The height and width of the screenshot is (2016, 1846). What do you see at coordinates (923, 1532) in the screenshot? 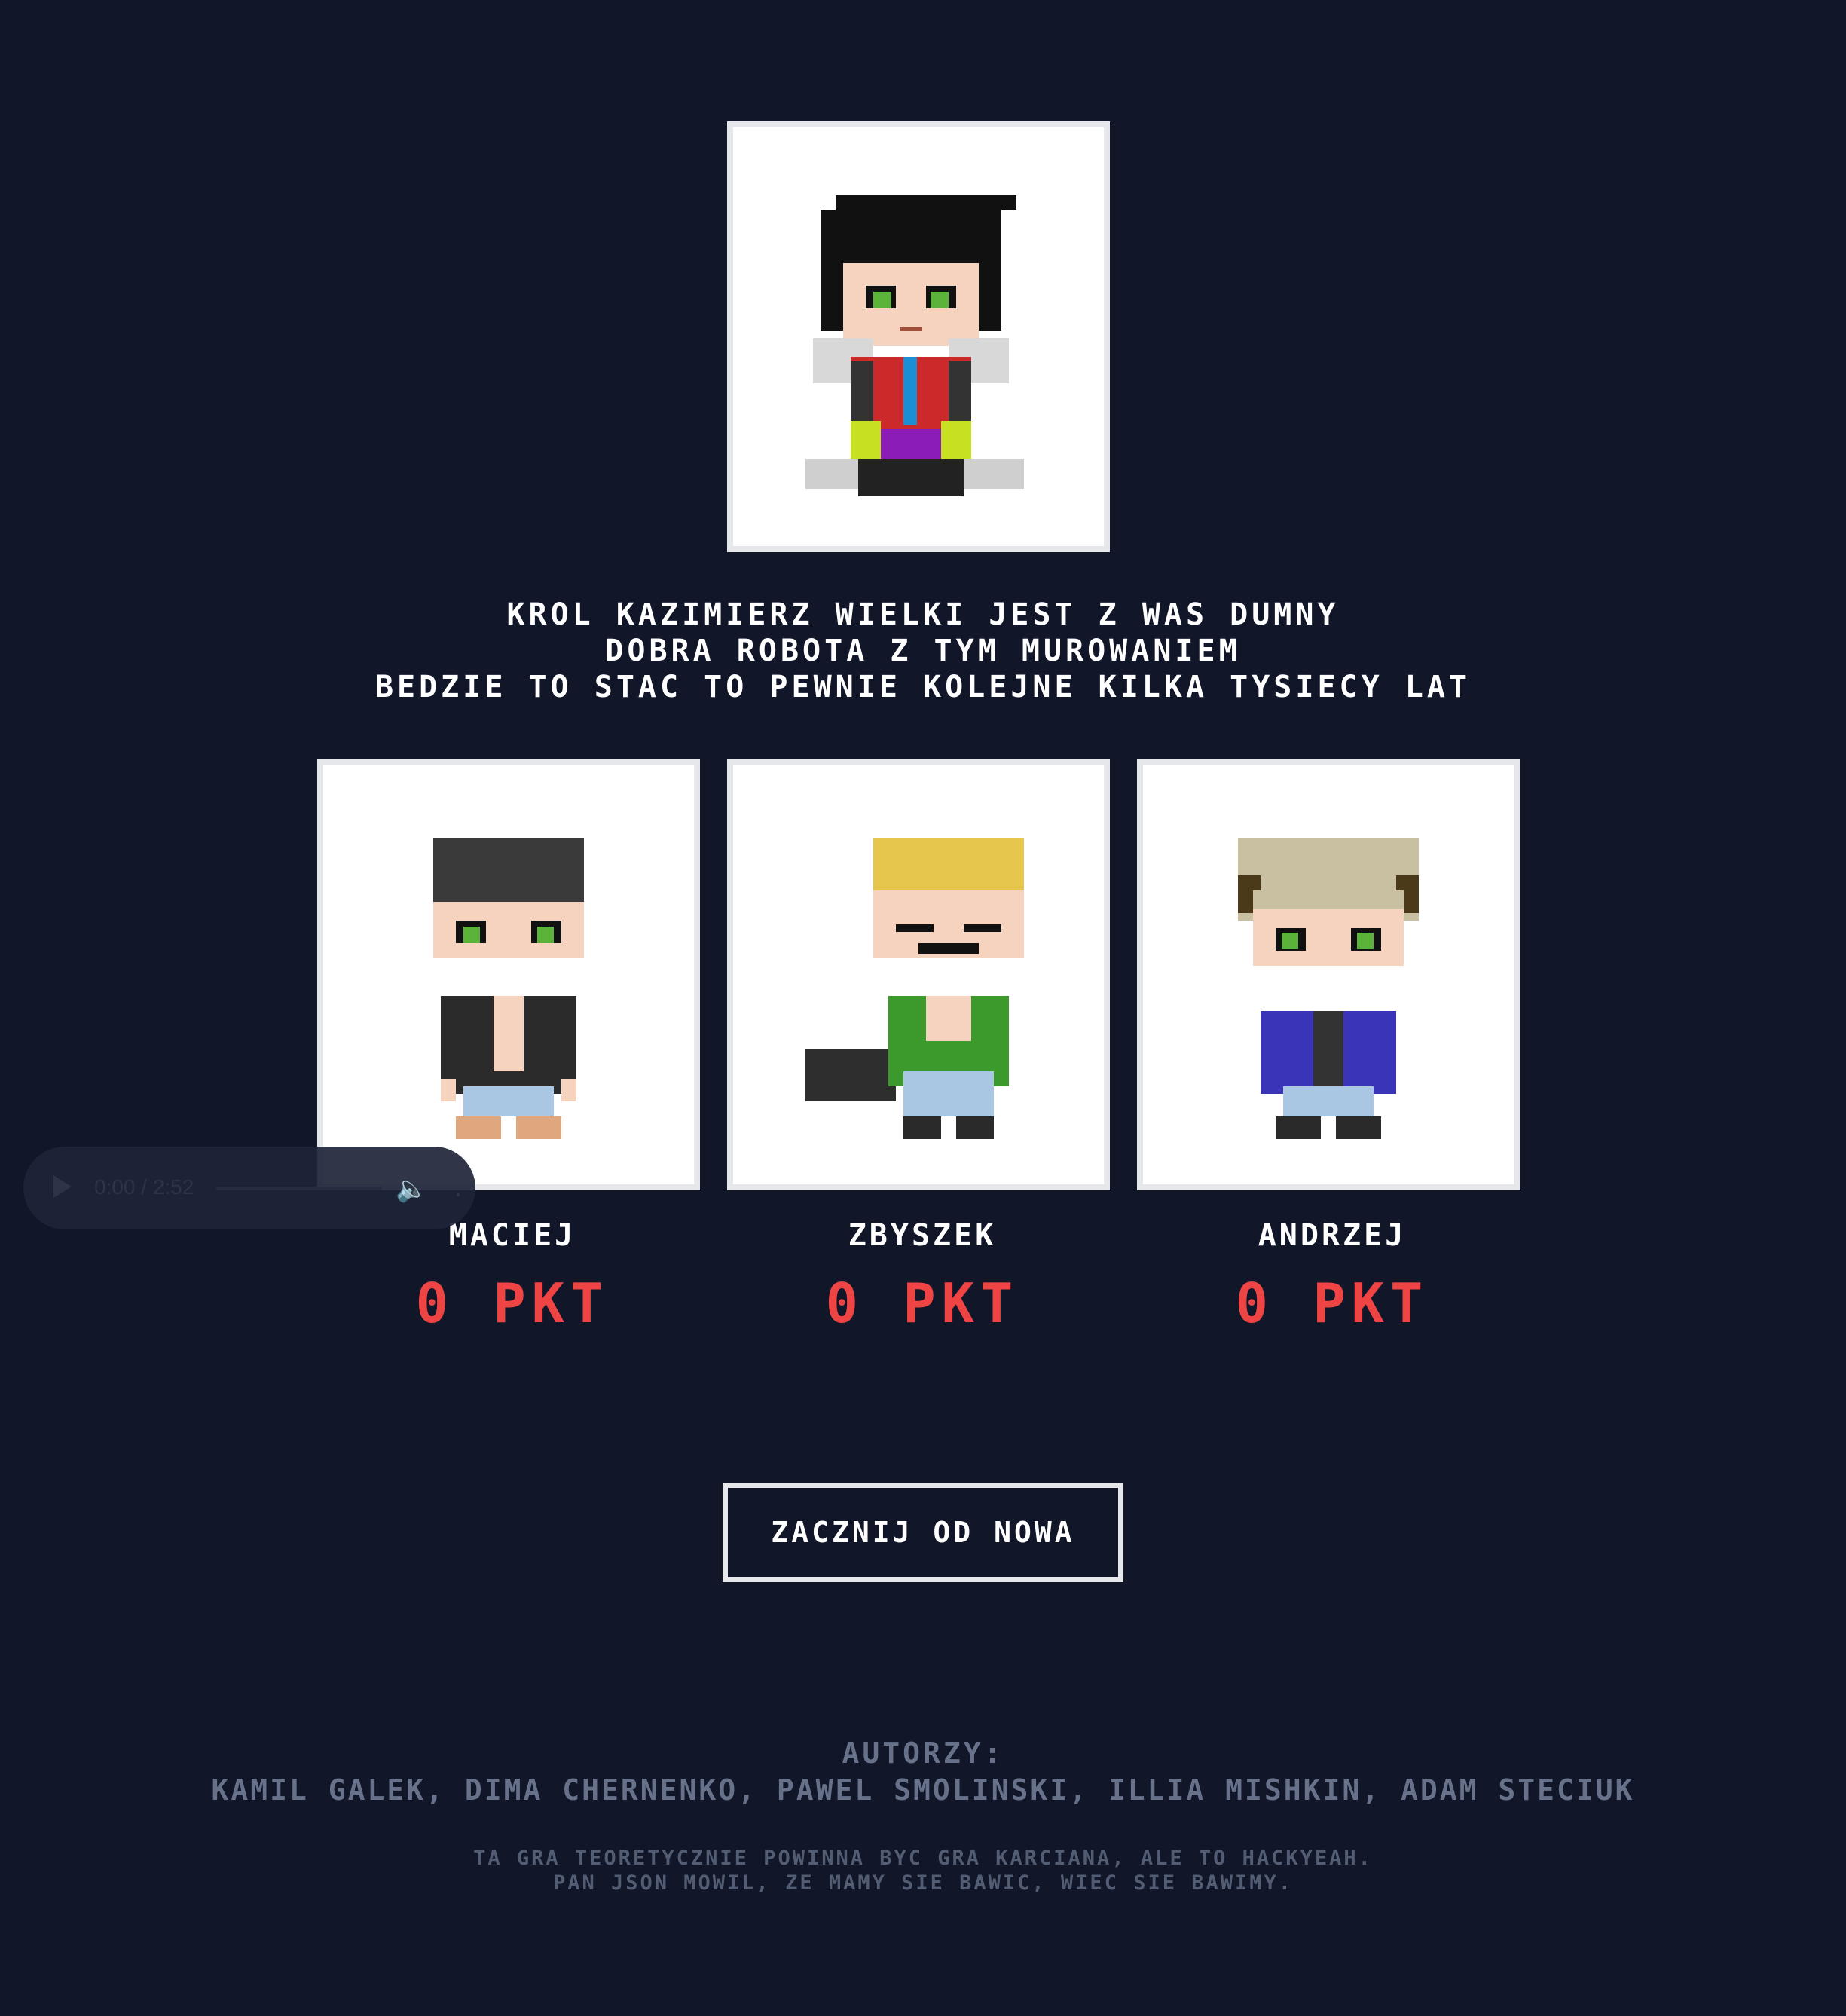
I see `restart-button: Zacznij od nowa` at bounding box center [923, 1532].